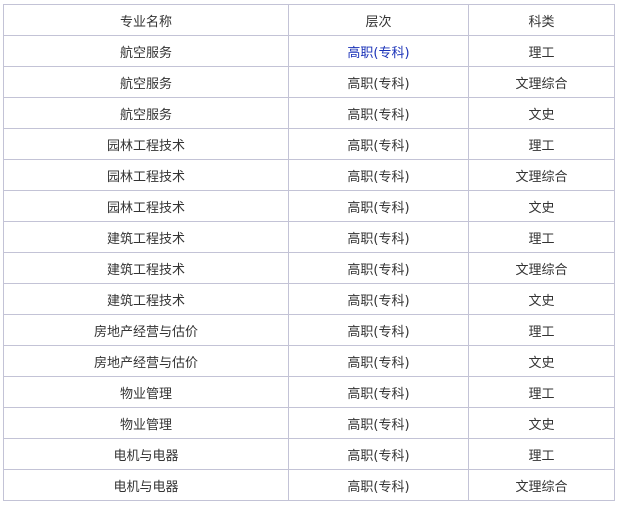 The width and height of the screenshot is (618, 505). I want to click on table-row: 电机与电器 高职(专科) 文理综合, so click(309, 485).